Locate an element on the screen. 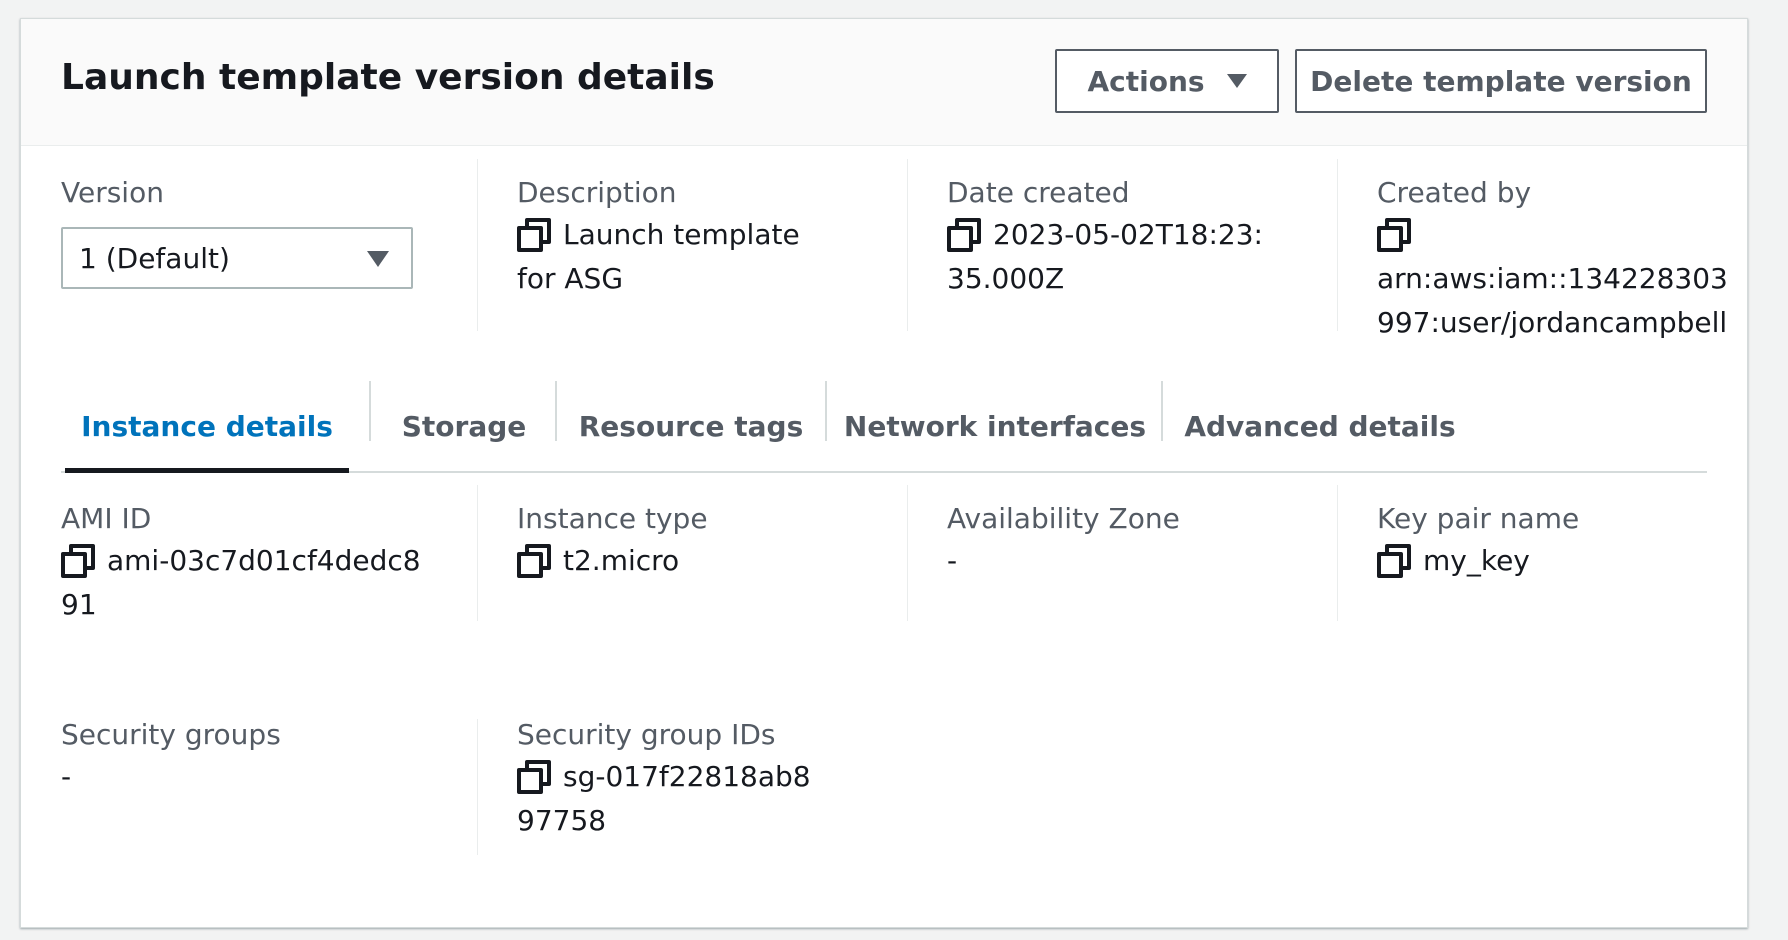 The image size is (1788, 940). version-selected-value: 1 (Default) is located at coordinates (154, 258).